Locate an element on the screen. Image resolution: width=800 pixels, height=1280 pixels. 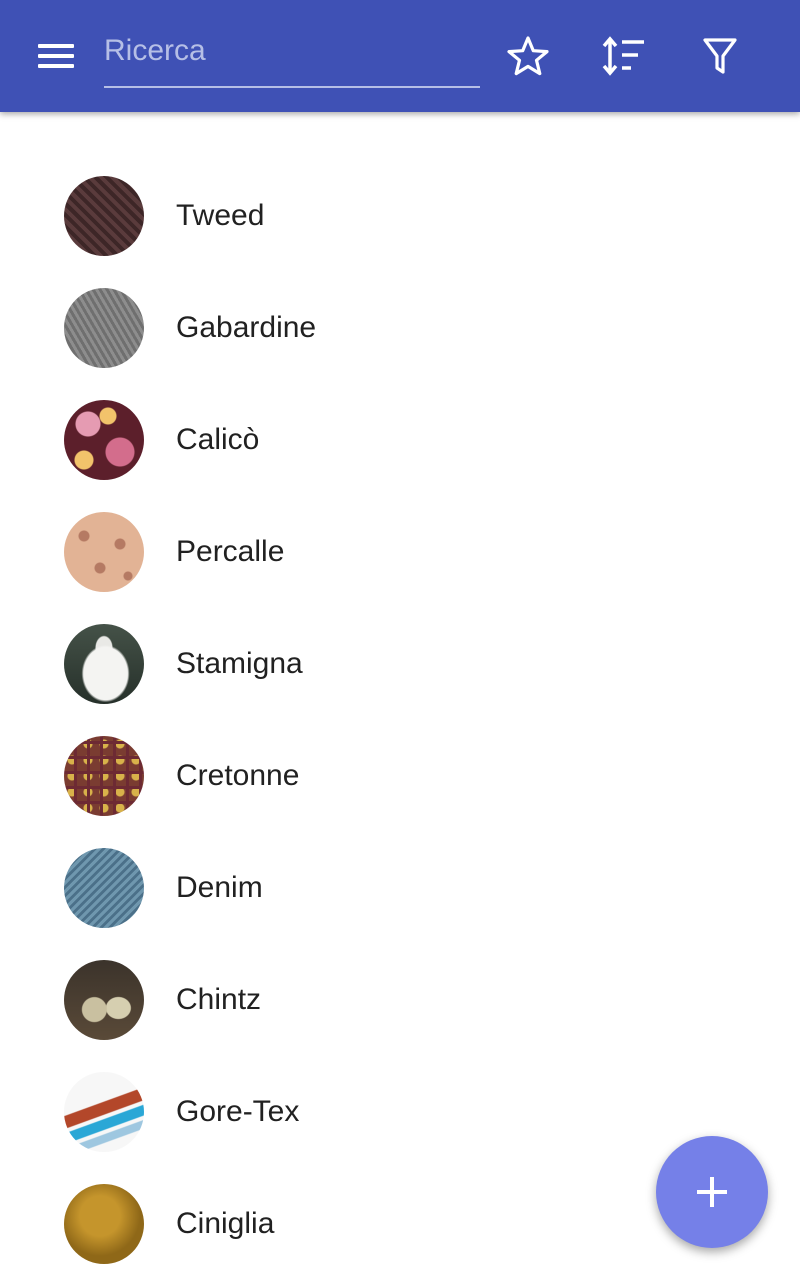
list-item: Chintz is located at coordinates (400, 1000).